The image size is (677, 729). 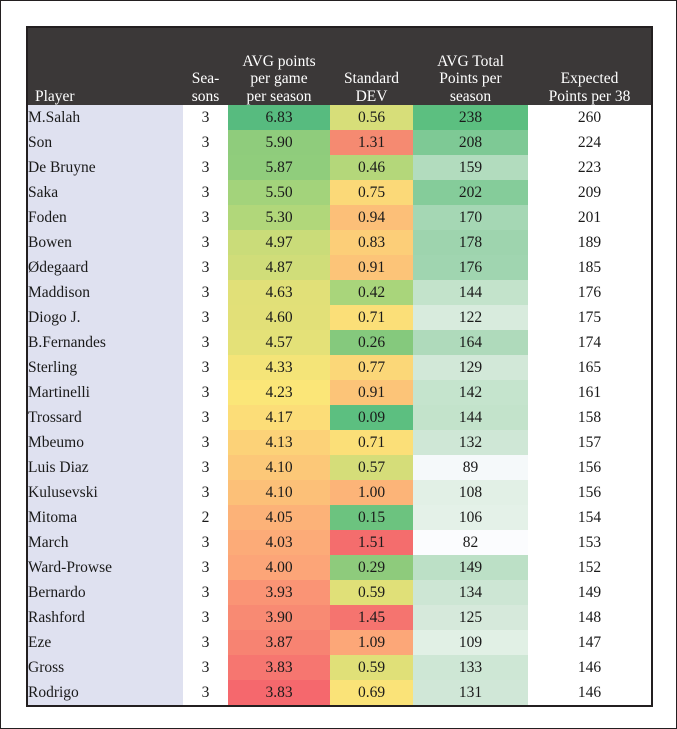 I want to click on column-header-line: AVG Total, so click(x=470, y=61).